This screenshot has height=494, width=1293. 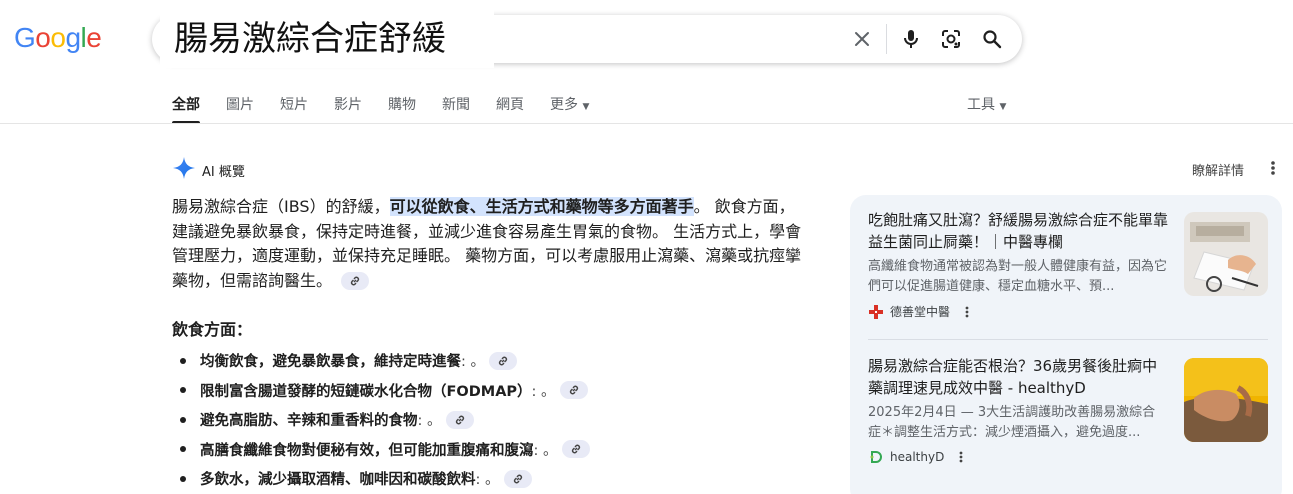 What do you see at coordinates (1068, 311) in the screenshot?
I see `source-attribution: 德善堂中醫` at bounding box center [1068, 311].